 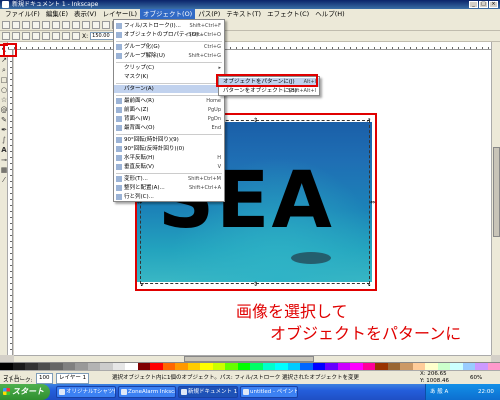 I want to click on align-icon, so click(x=46, y=36).